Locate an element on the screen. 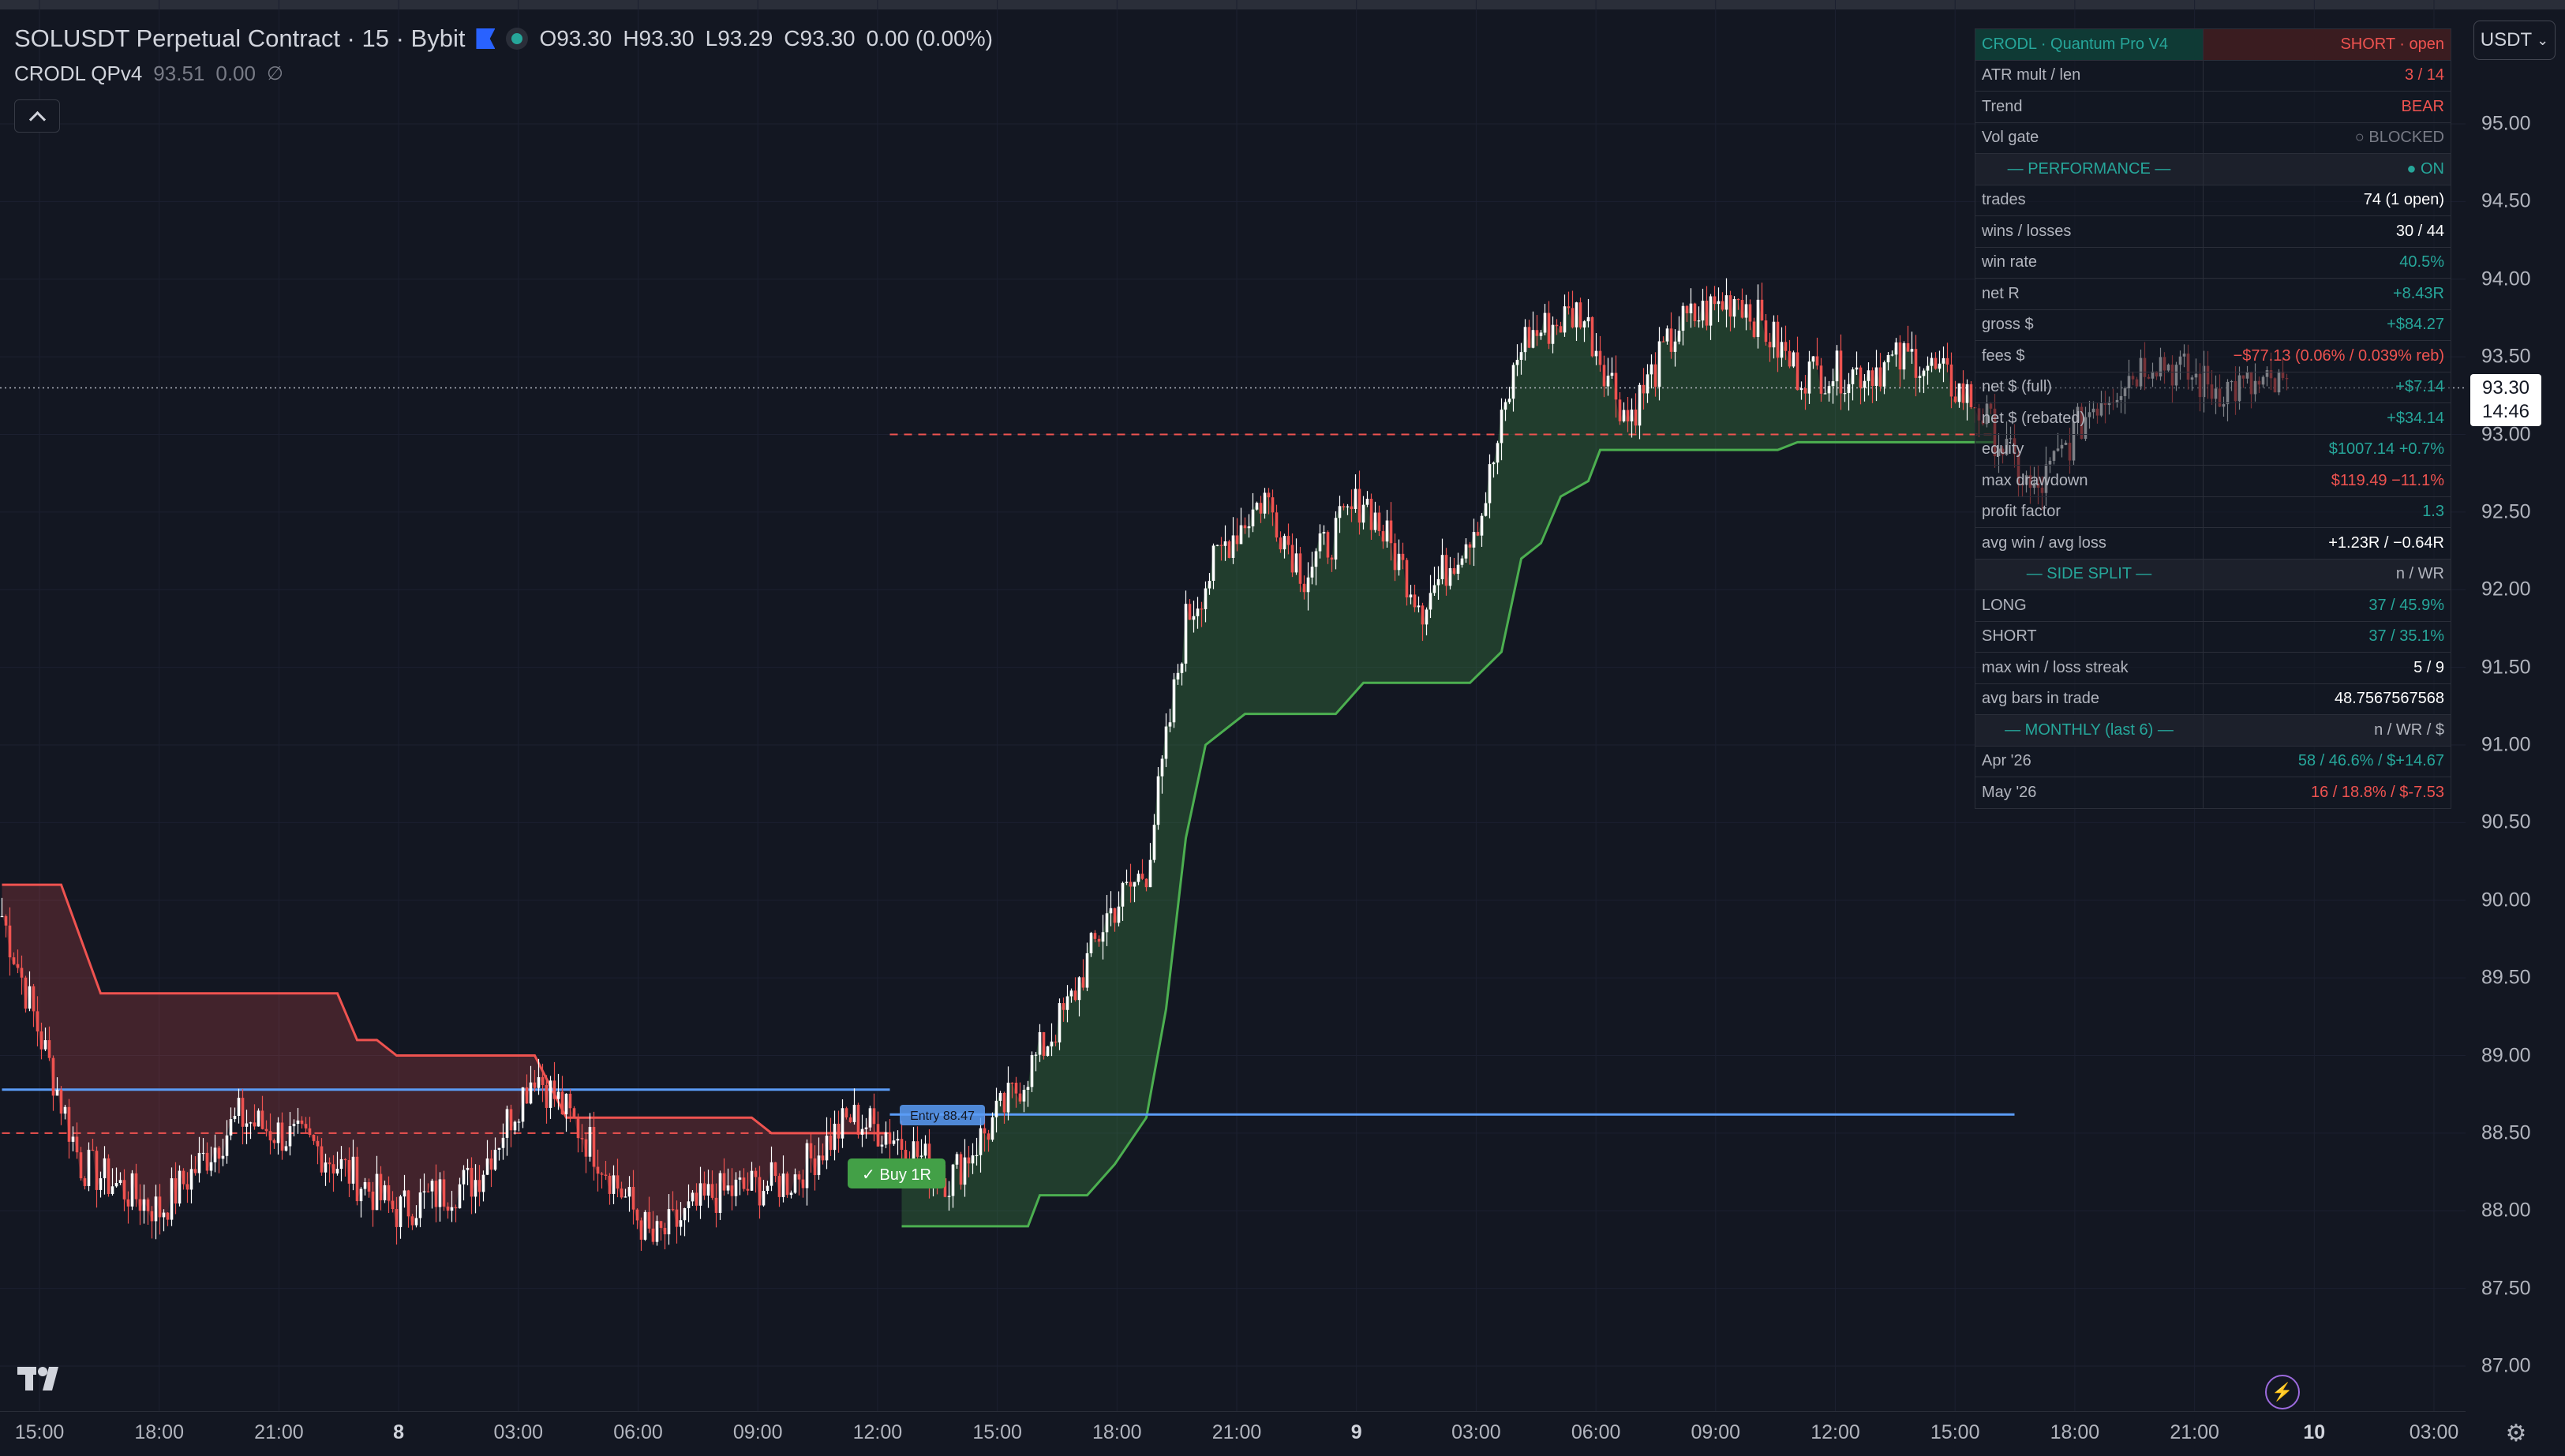  stats-row: gross $ +$84.27 is located at coordinates (2213, 325).